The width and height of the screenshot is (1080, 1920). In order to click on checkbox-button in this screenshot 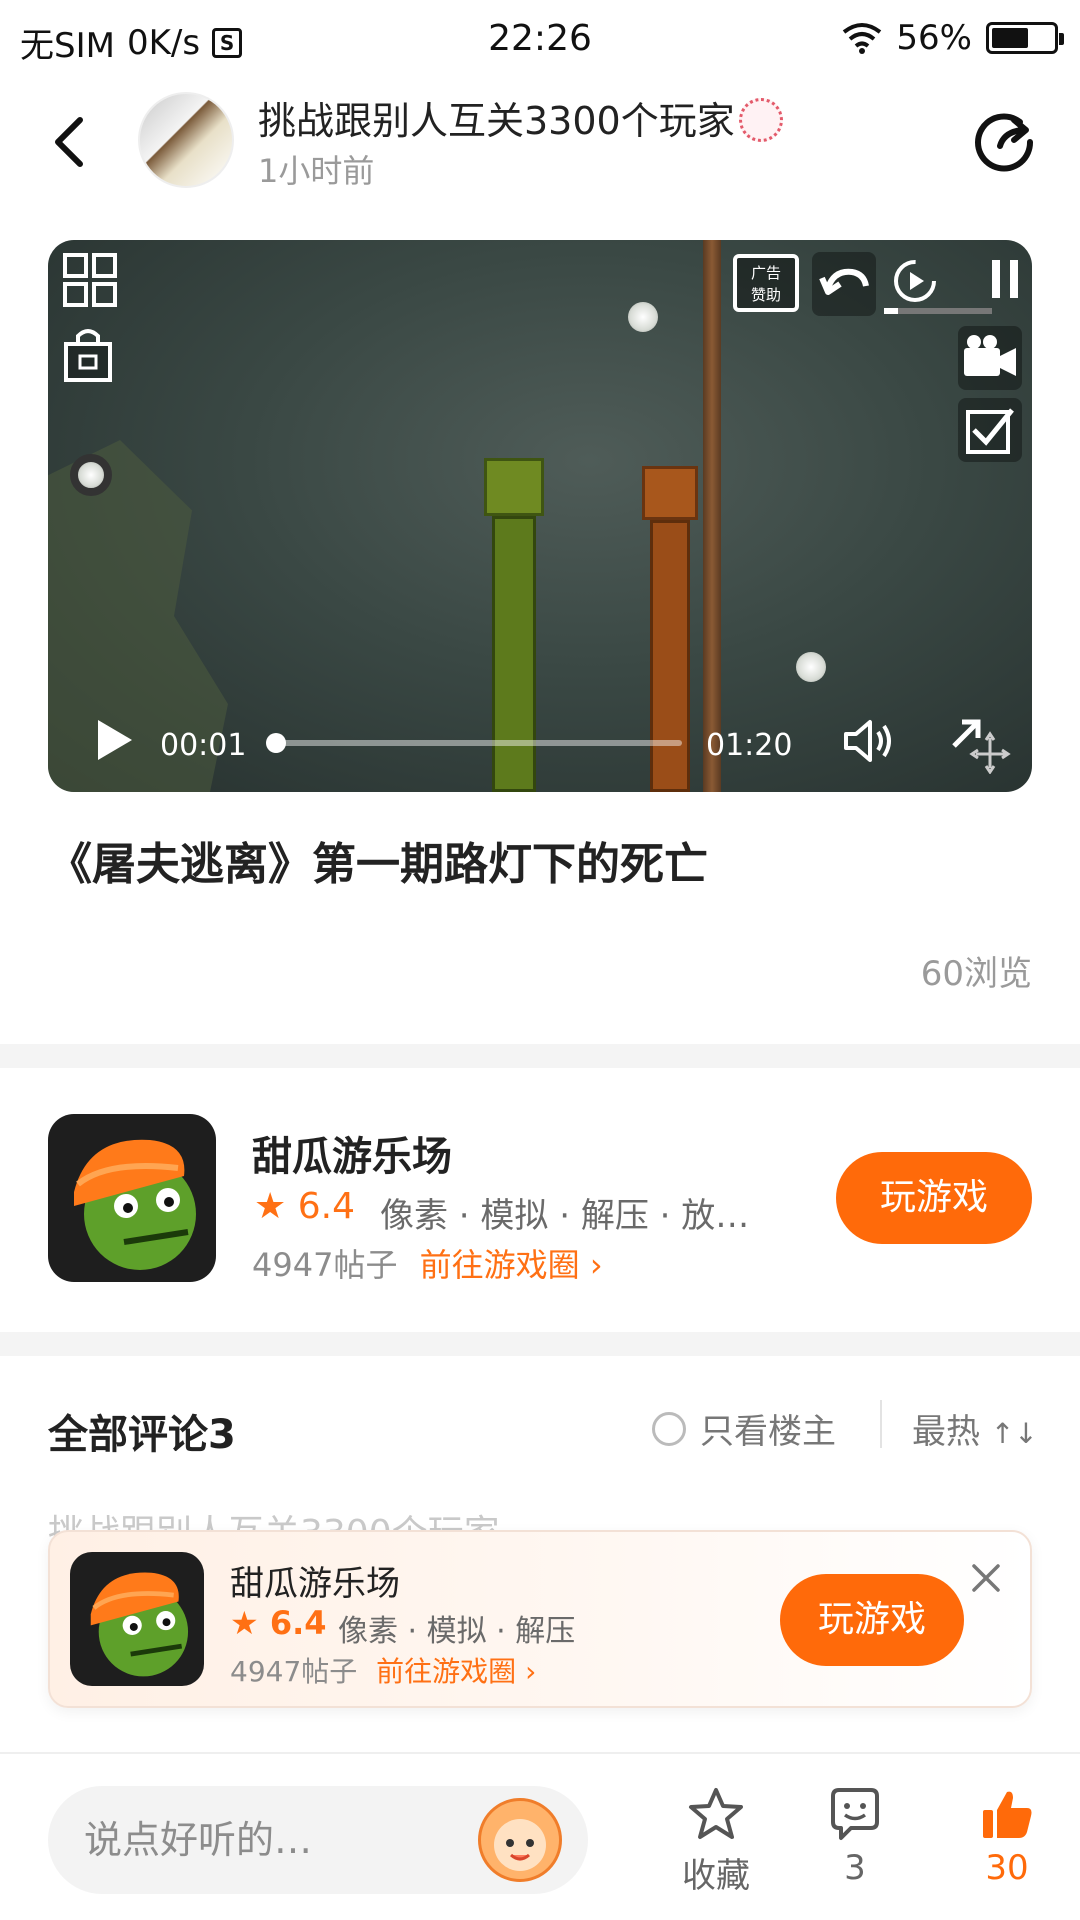, I will do `click(990, 430)`.